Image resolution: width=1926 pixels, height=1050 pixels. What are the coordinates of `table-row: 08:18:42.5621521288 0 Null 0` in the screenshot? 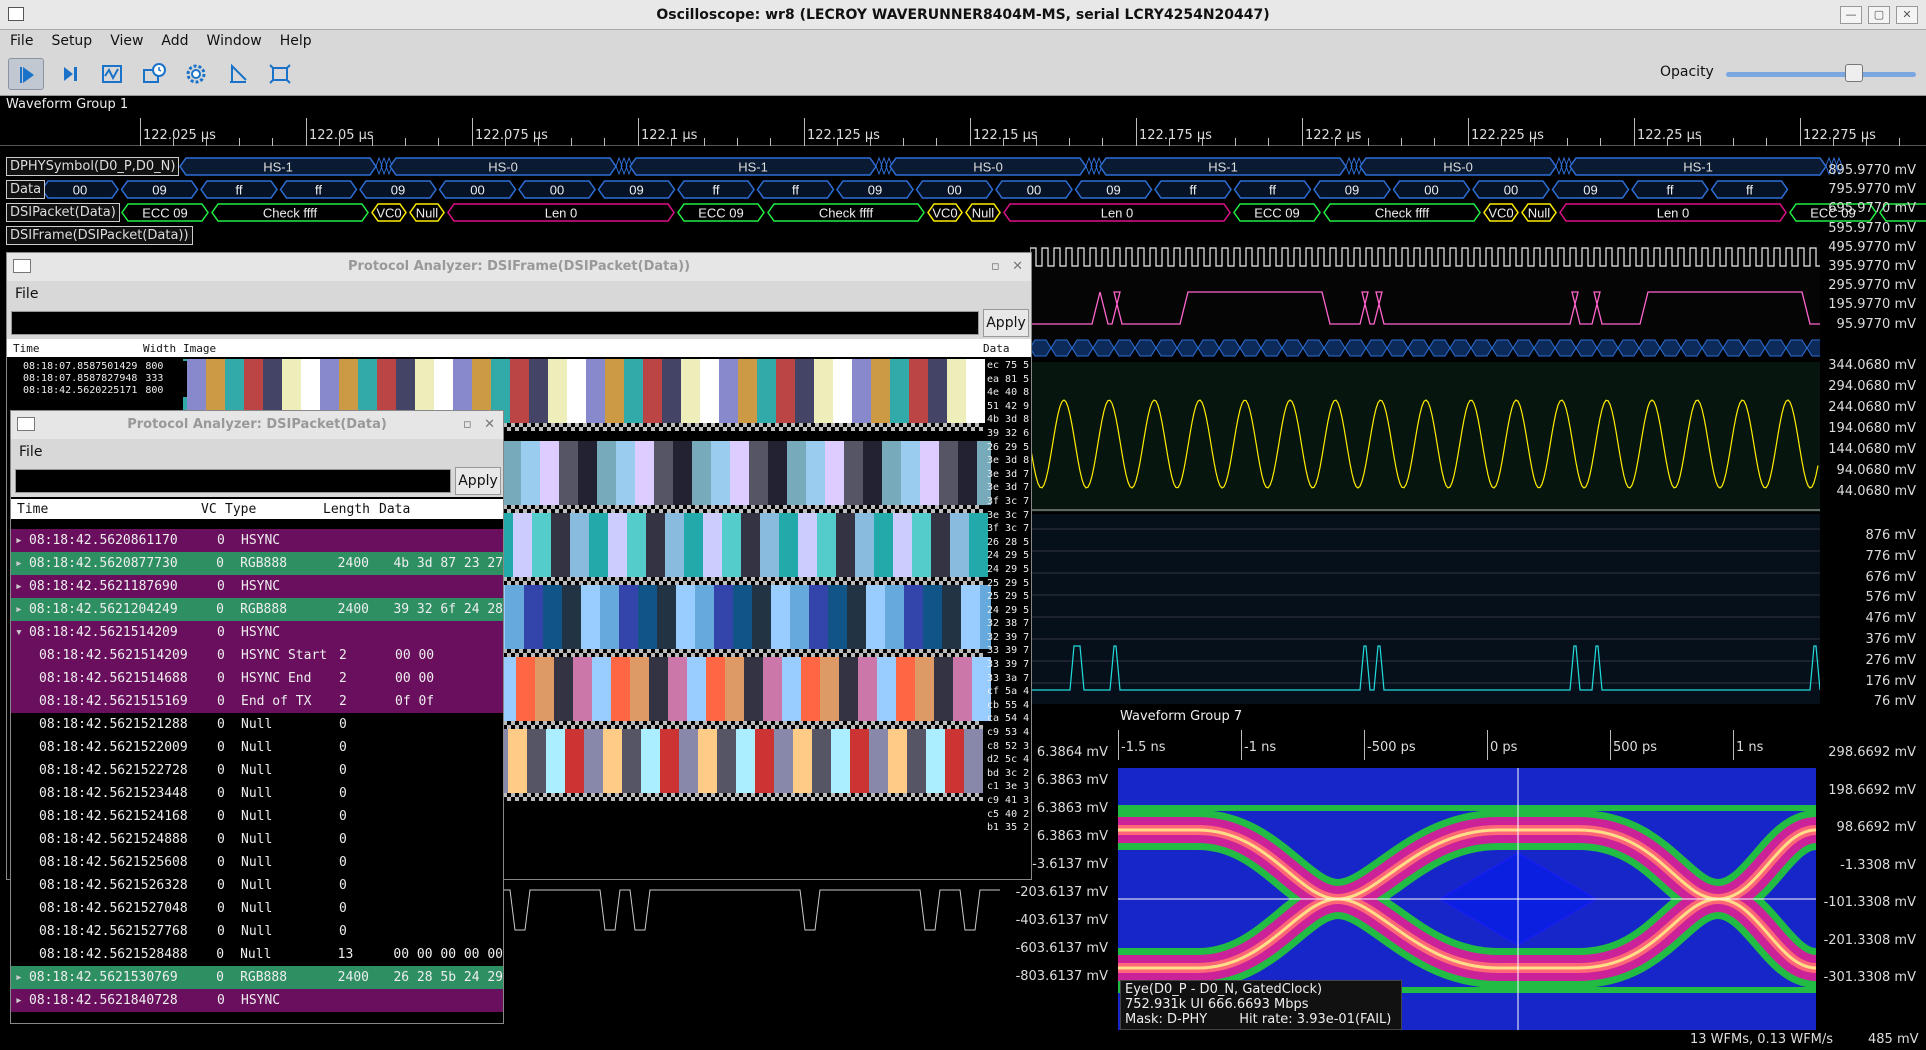 It's located at (257, 724).